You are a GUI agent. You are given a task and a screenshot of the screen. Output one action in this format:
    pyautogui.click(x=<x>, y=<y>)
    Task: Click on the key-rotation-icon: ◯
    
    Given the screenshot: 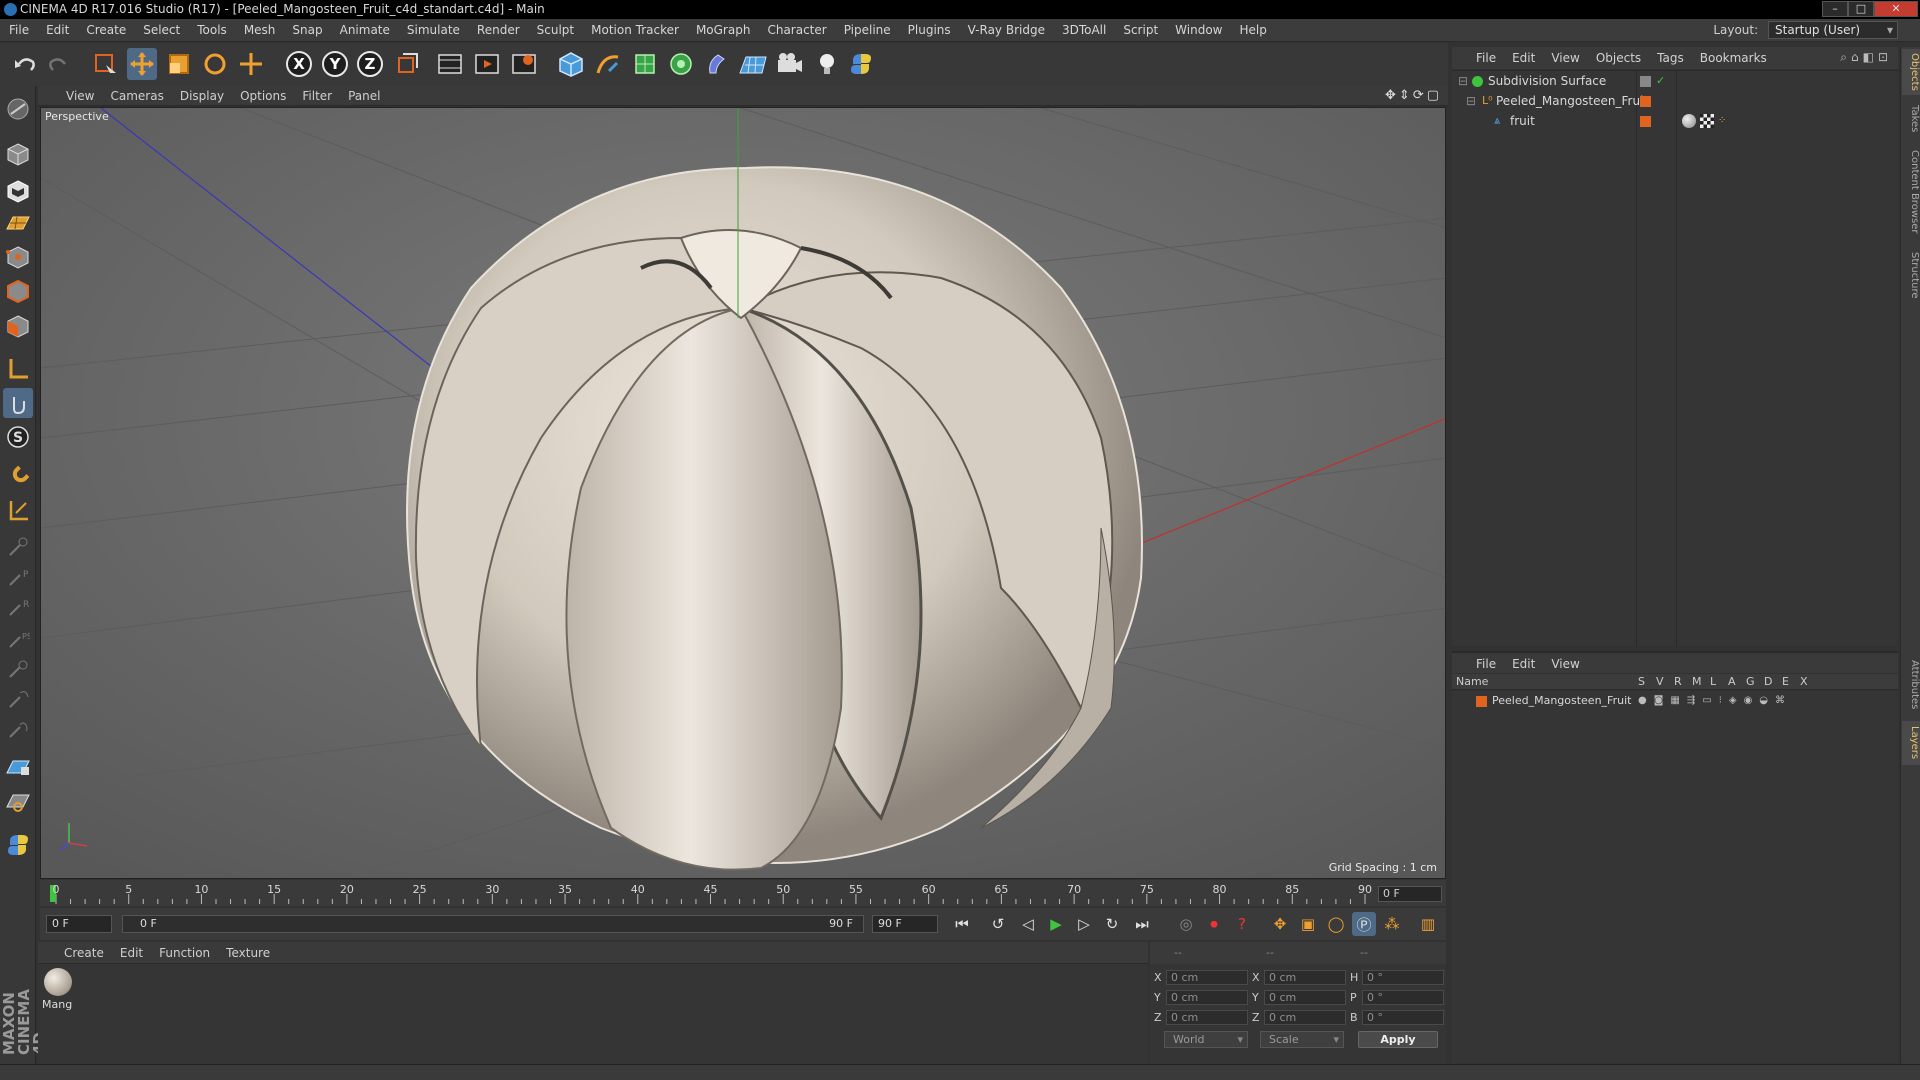 What is the action you would take?
    pyautogui.click(x=1336, y=924)
    